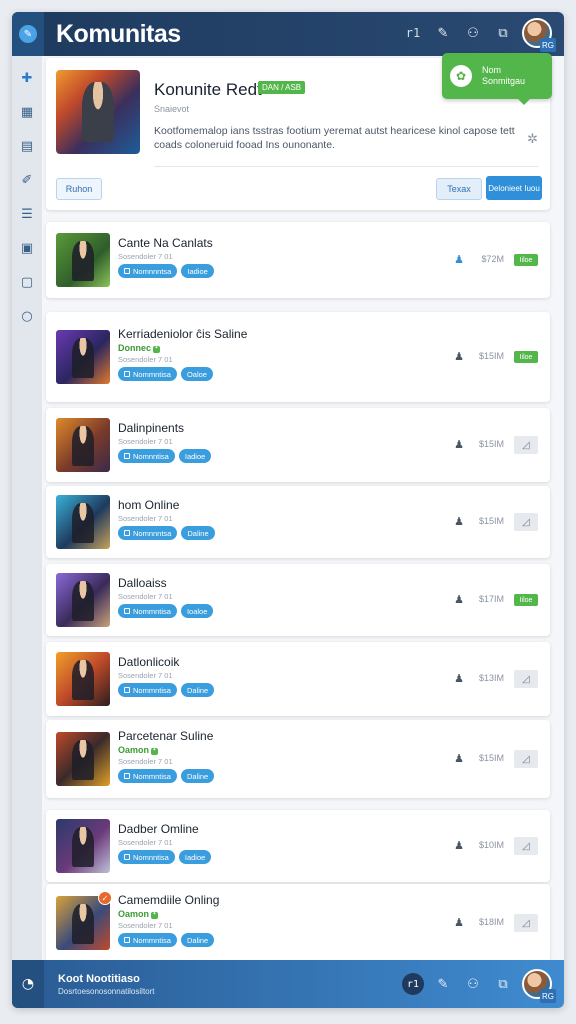 This screenshot has width=576, height=1024. I want to click on image-icon: ▢, so click(27, 282).